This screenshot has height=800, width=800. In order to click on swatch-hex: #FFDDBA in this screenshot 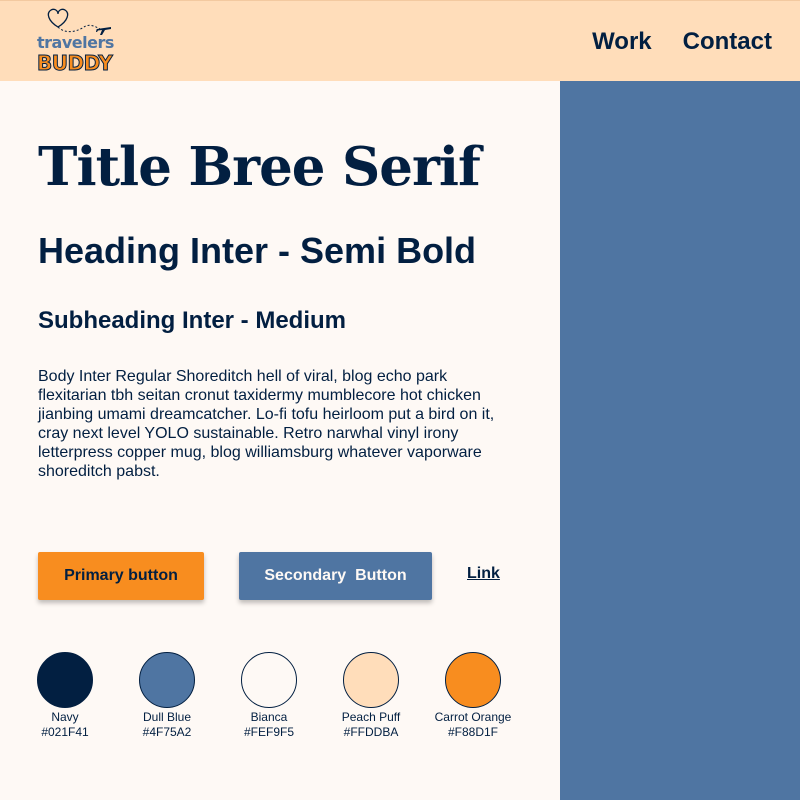, I will do `click(371, 732)`.